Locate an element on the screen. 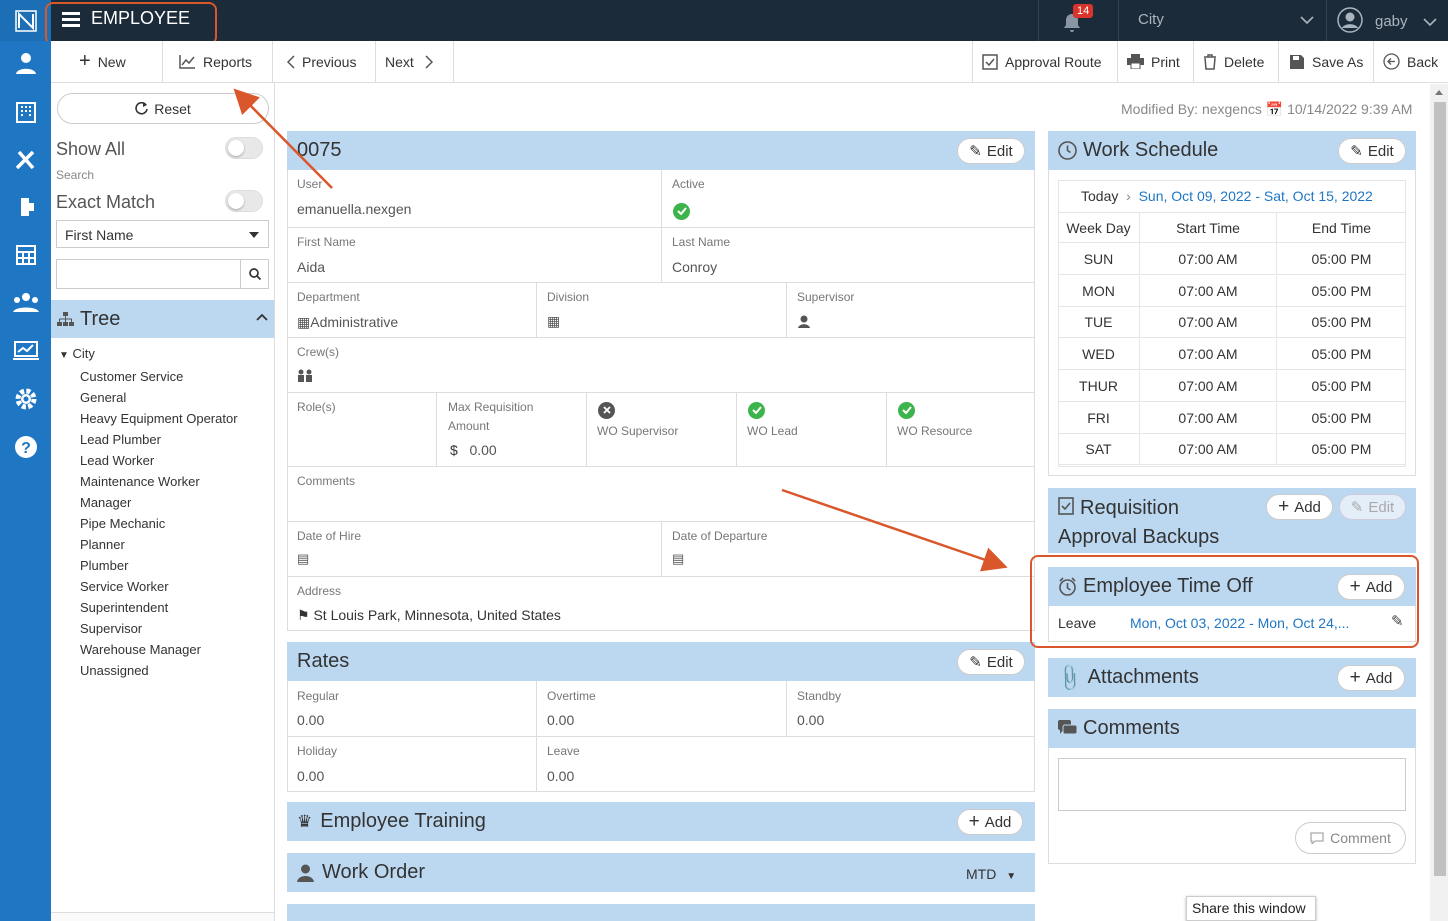 The image size is (1448, 921). tree-root: ▼ City is located at coordinates (77, 353).